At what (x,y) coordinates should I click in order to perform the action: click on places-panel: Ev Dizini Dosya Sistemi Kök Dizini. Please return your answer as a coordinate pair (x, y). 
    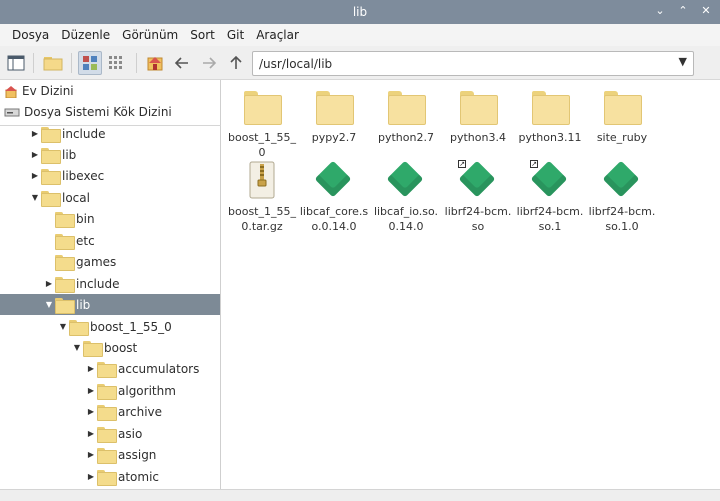
    Looking at the image, I should click on (110, 103).